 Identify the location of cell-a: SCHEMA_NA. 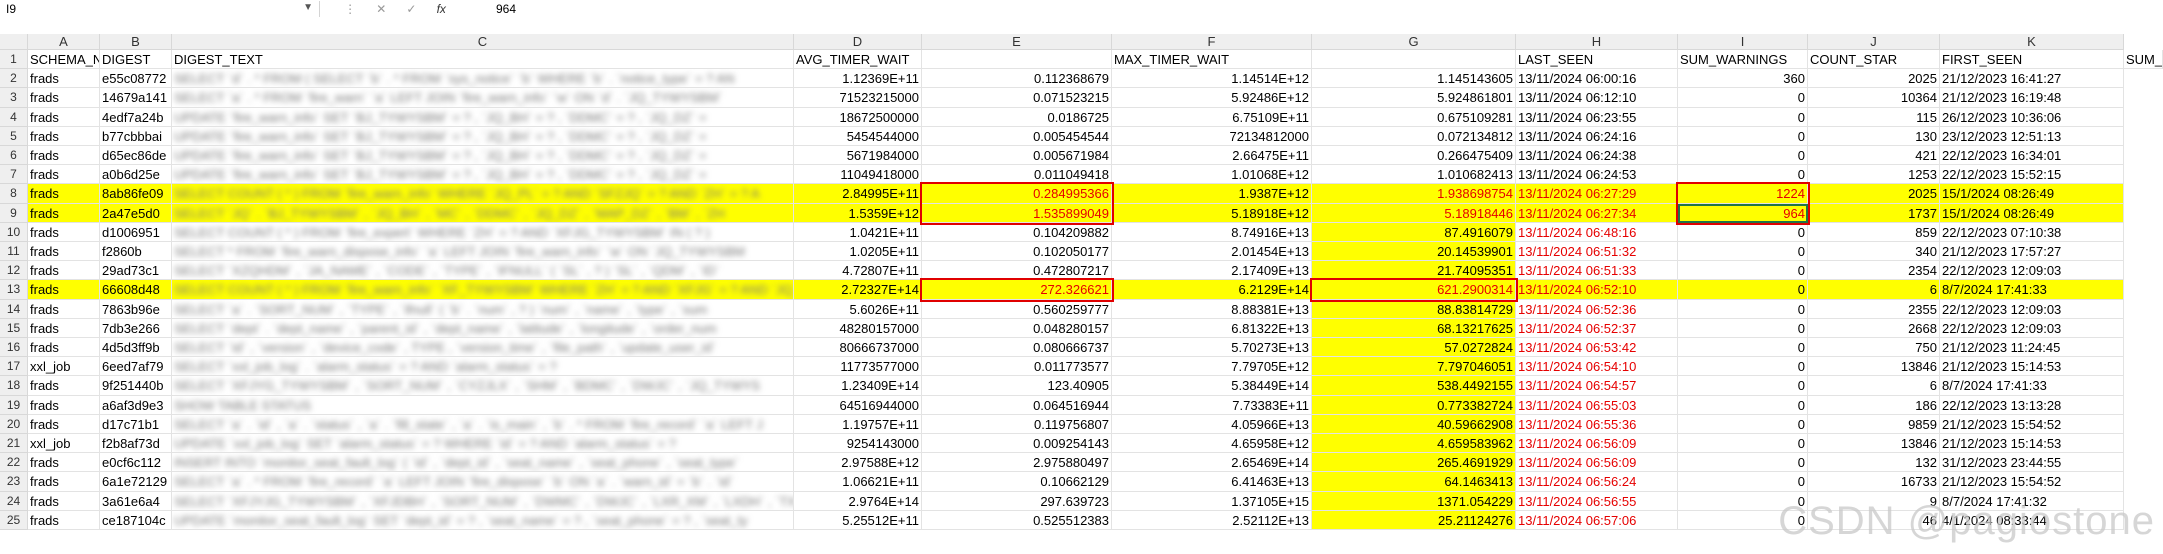
(64, 60).